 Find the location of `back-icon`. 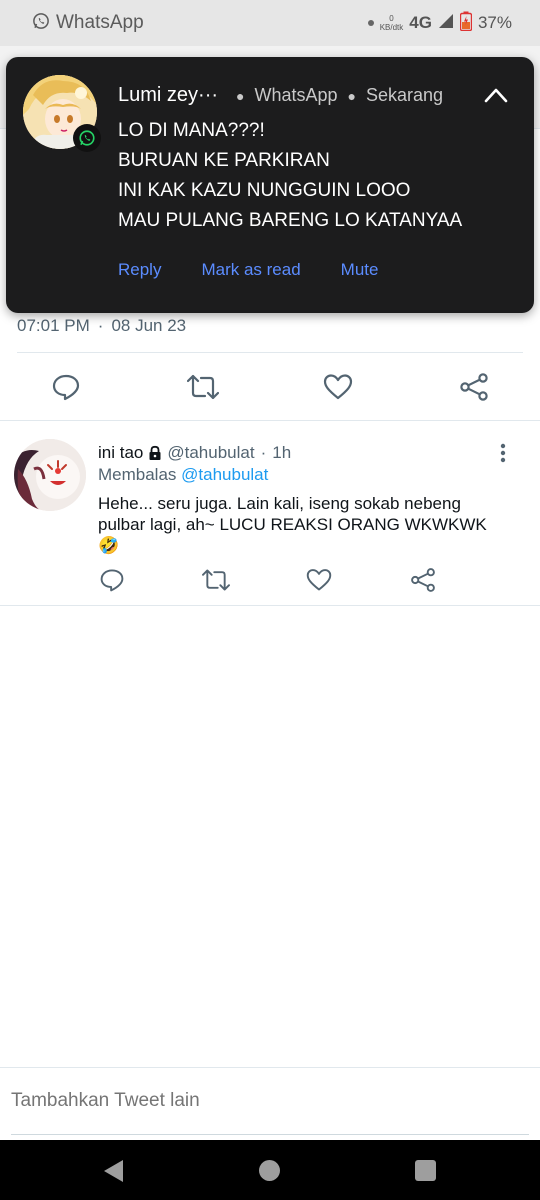

back-icon is located at coordinates (114, 1173).